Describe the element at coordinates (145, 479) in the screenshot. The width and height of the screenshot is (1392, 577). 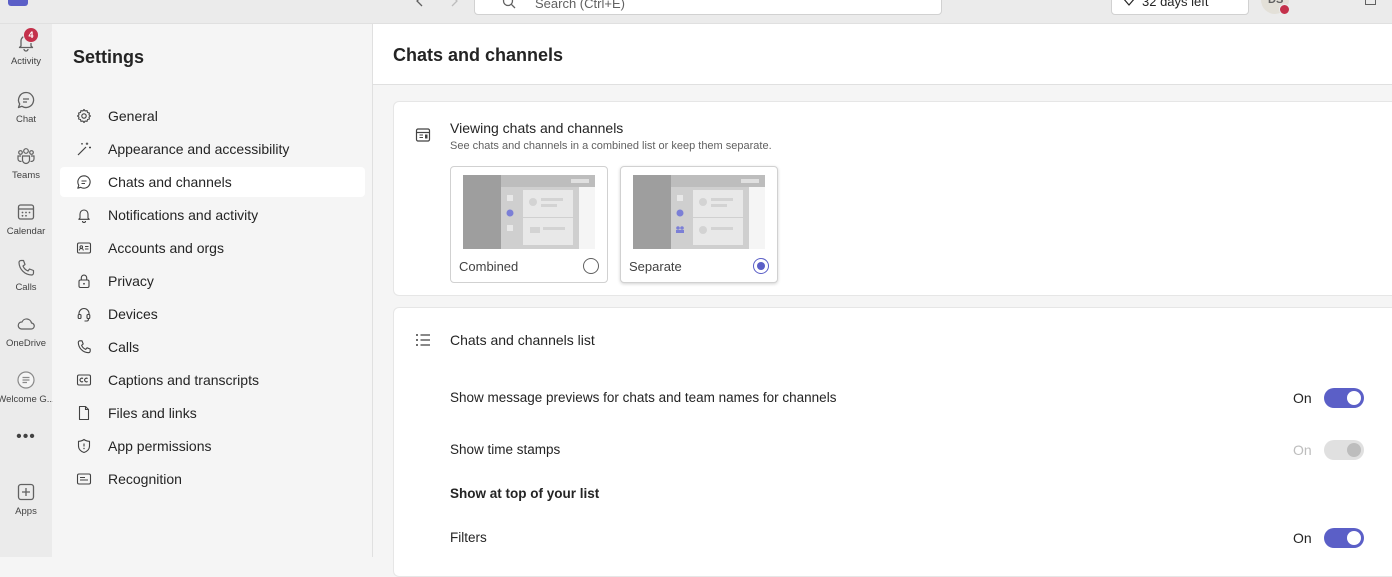
I see `nav-label: Recognition` at that location.